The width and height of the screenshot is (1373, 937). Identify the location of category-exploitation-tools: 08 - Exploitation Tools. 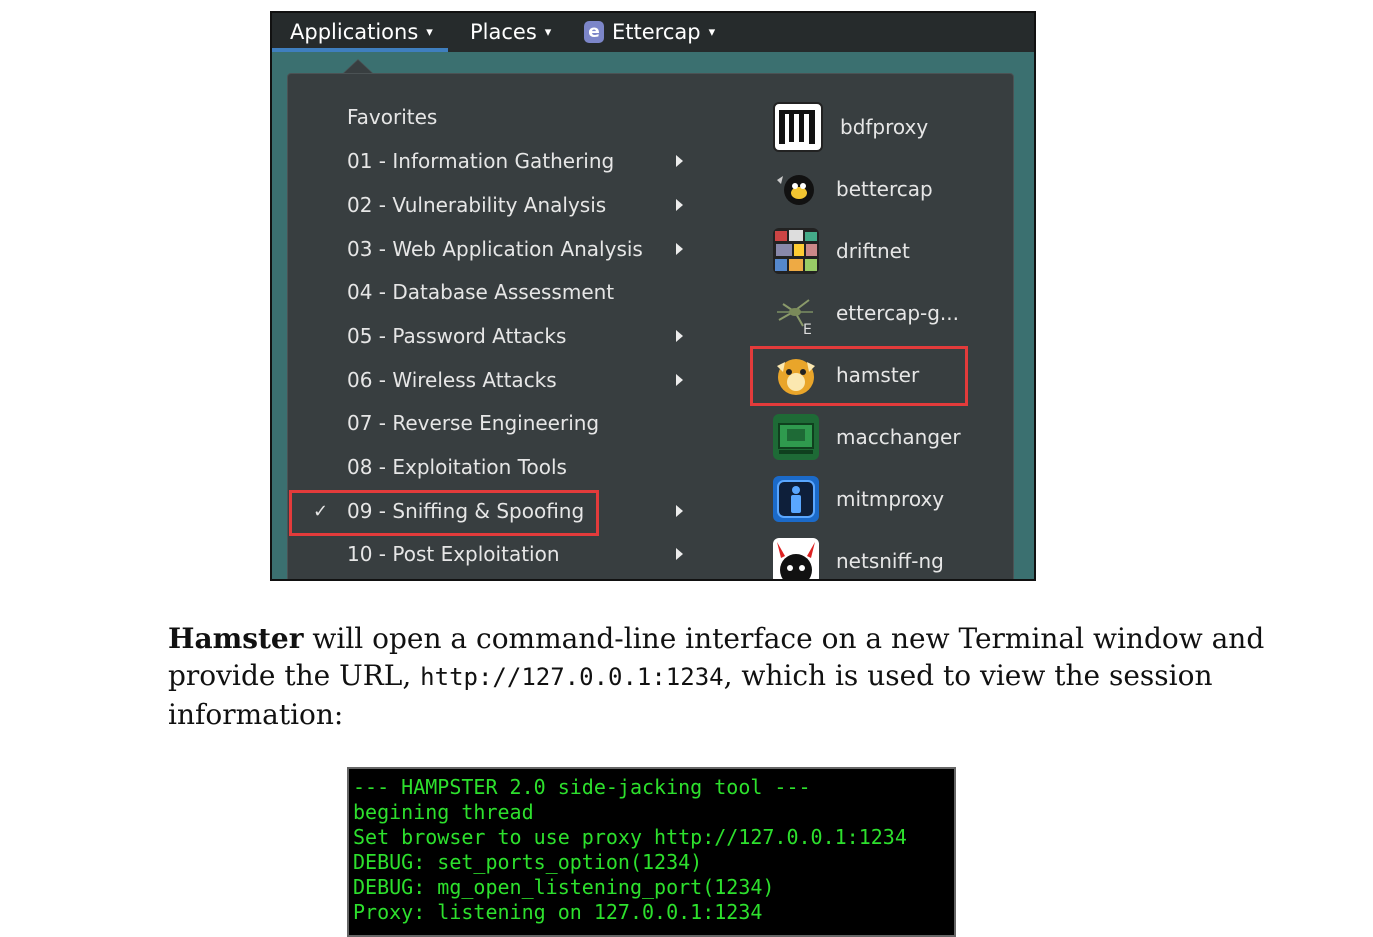
(457, 467).